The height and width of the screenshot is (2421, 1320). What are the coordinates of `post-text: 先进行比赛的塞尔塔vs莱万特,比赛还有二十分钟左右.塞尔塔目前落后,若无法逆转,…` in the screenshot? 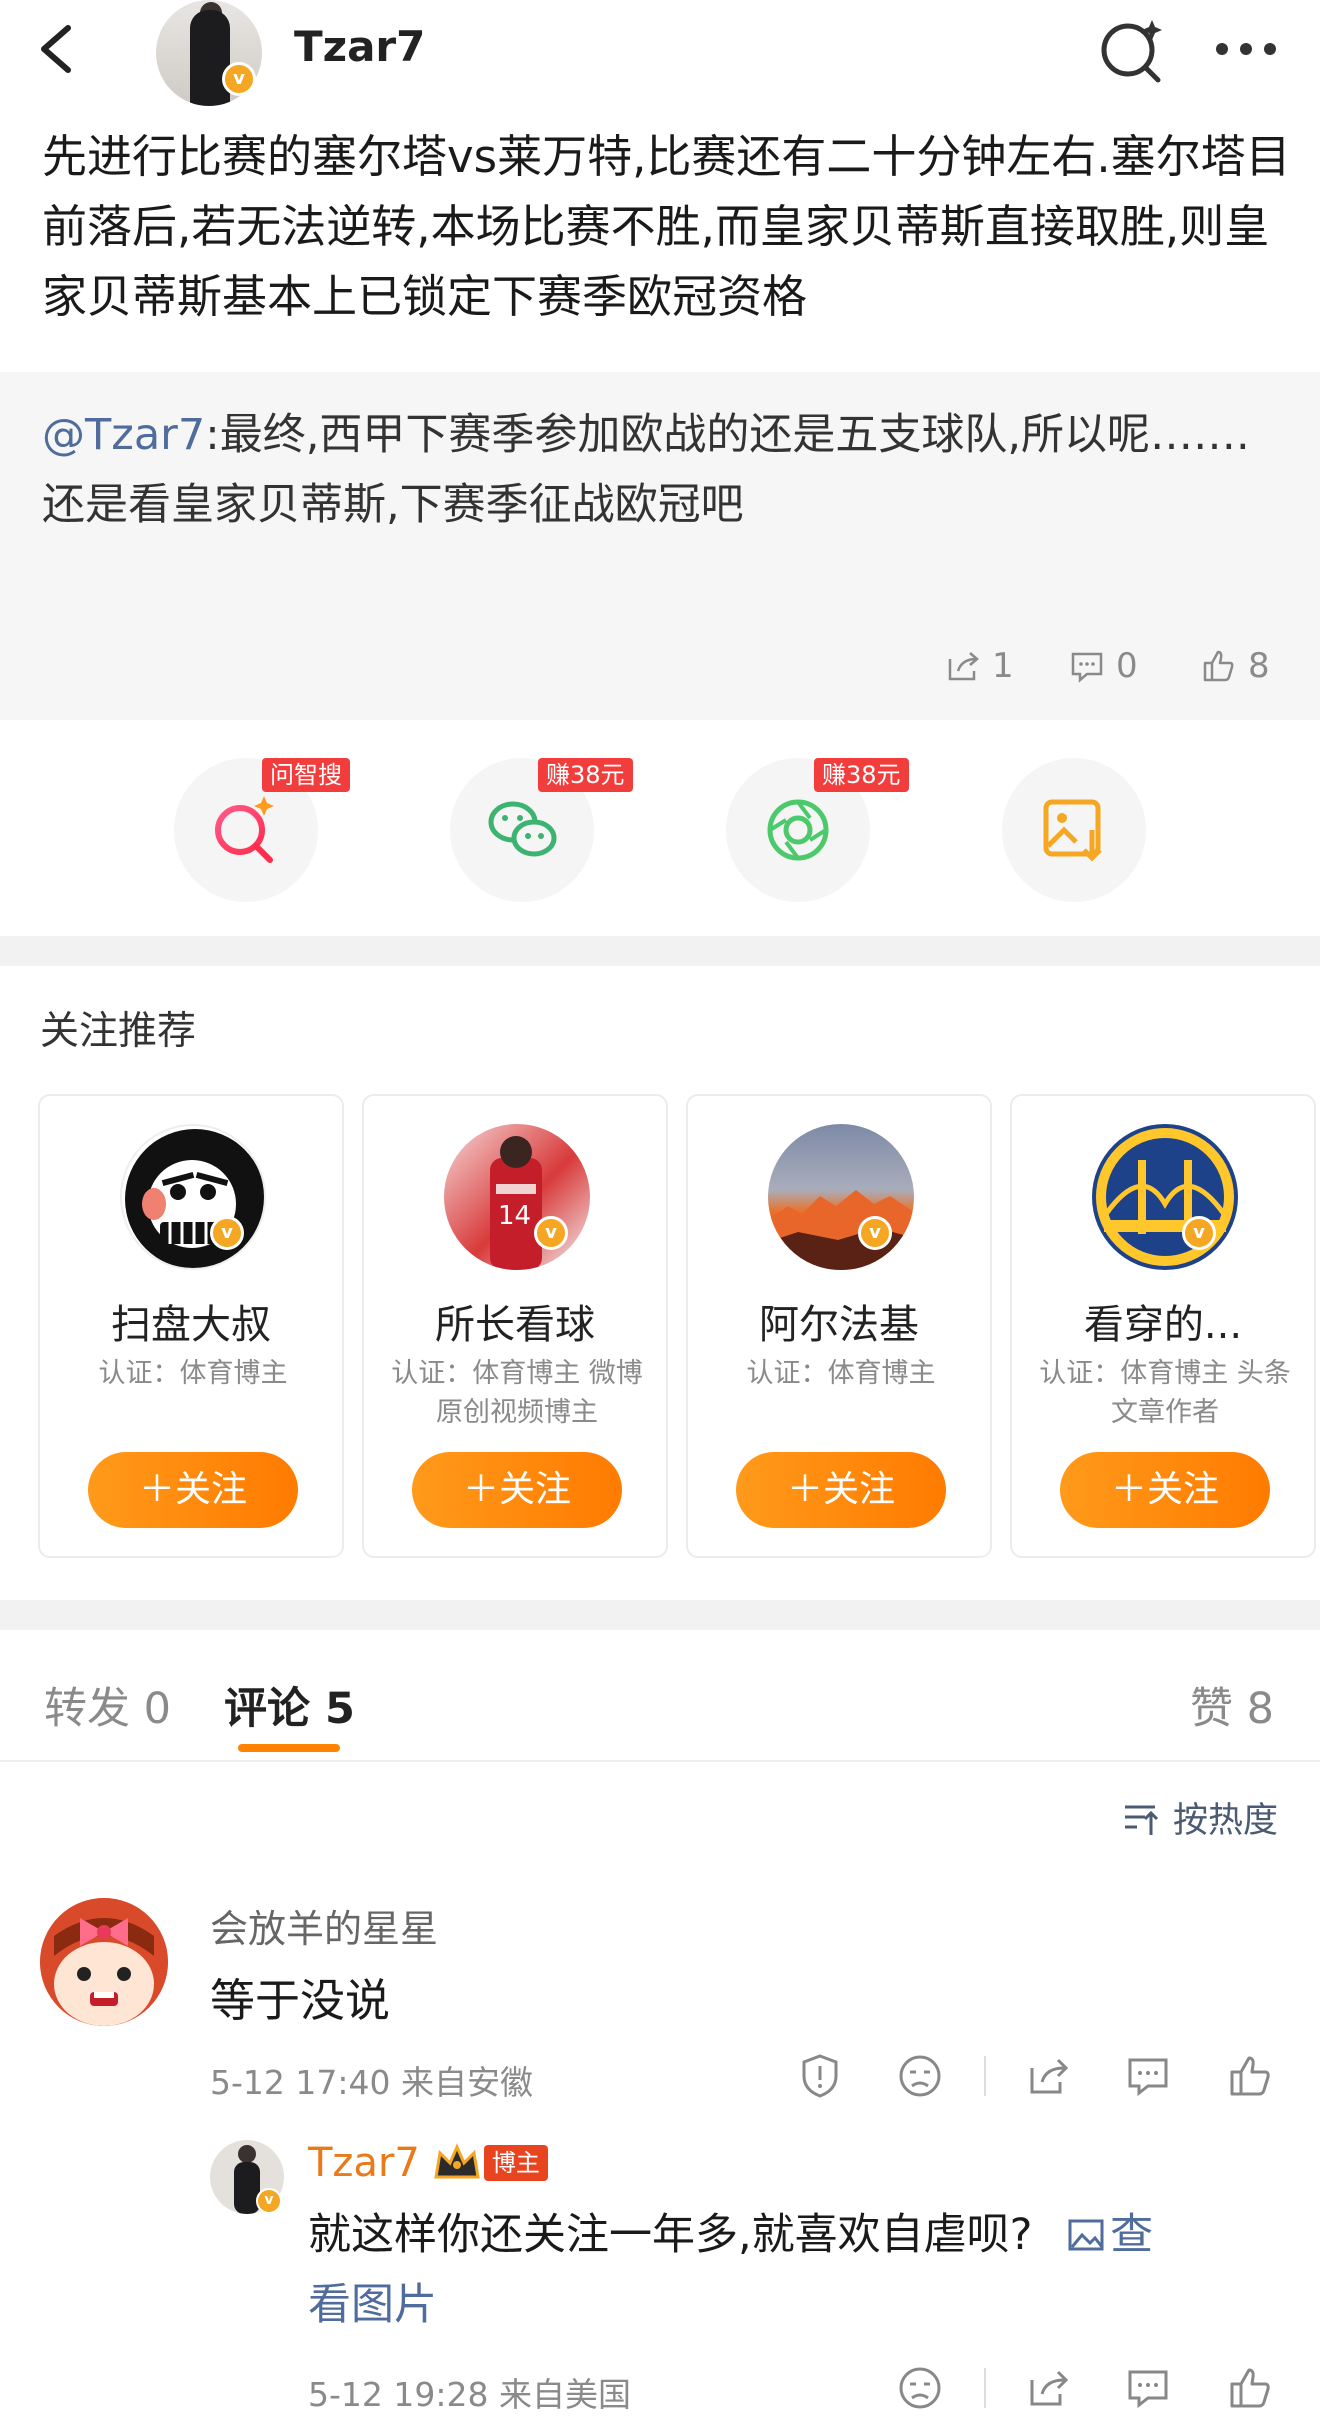 It's located at (666, 226).